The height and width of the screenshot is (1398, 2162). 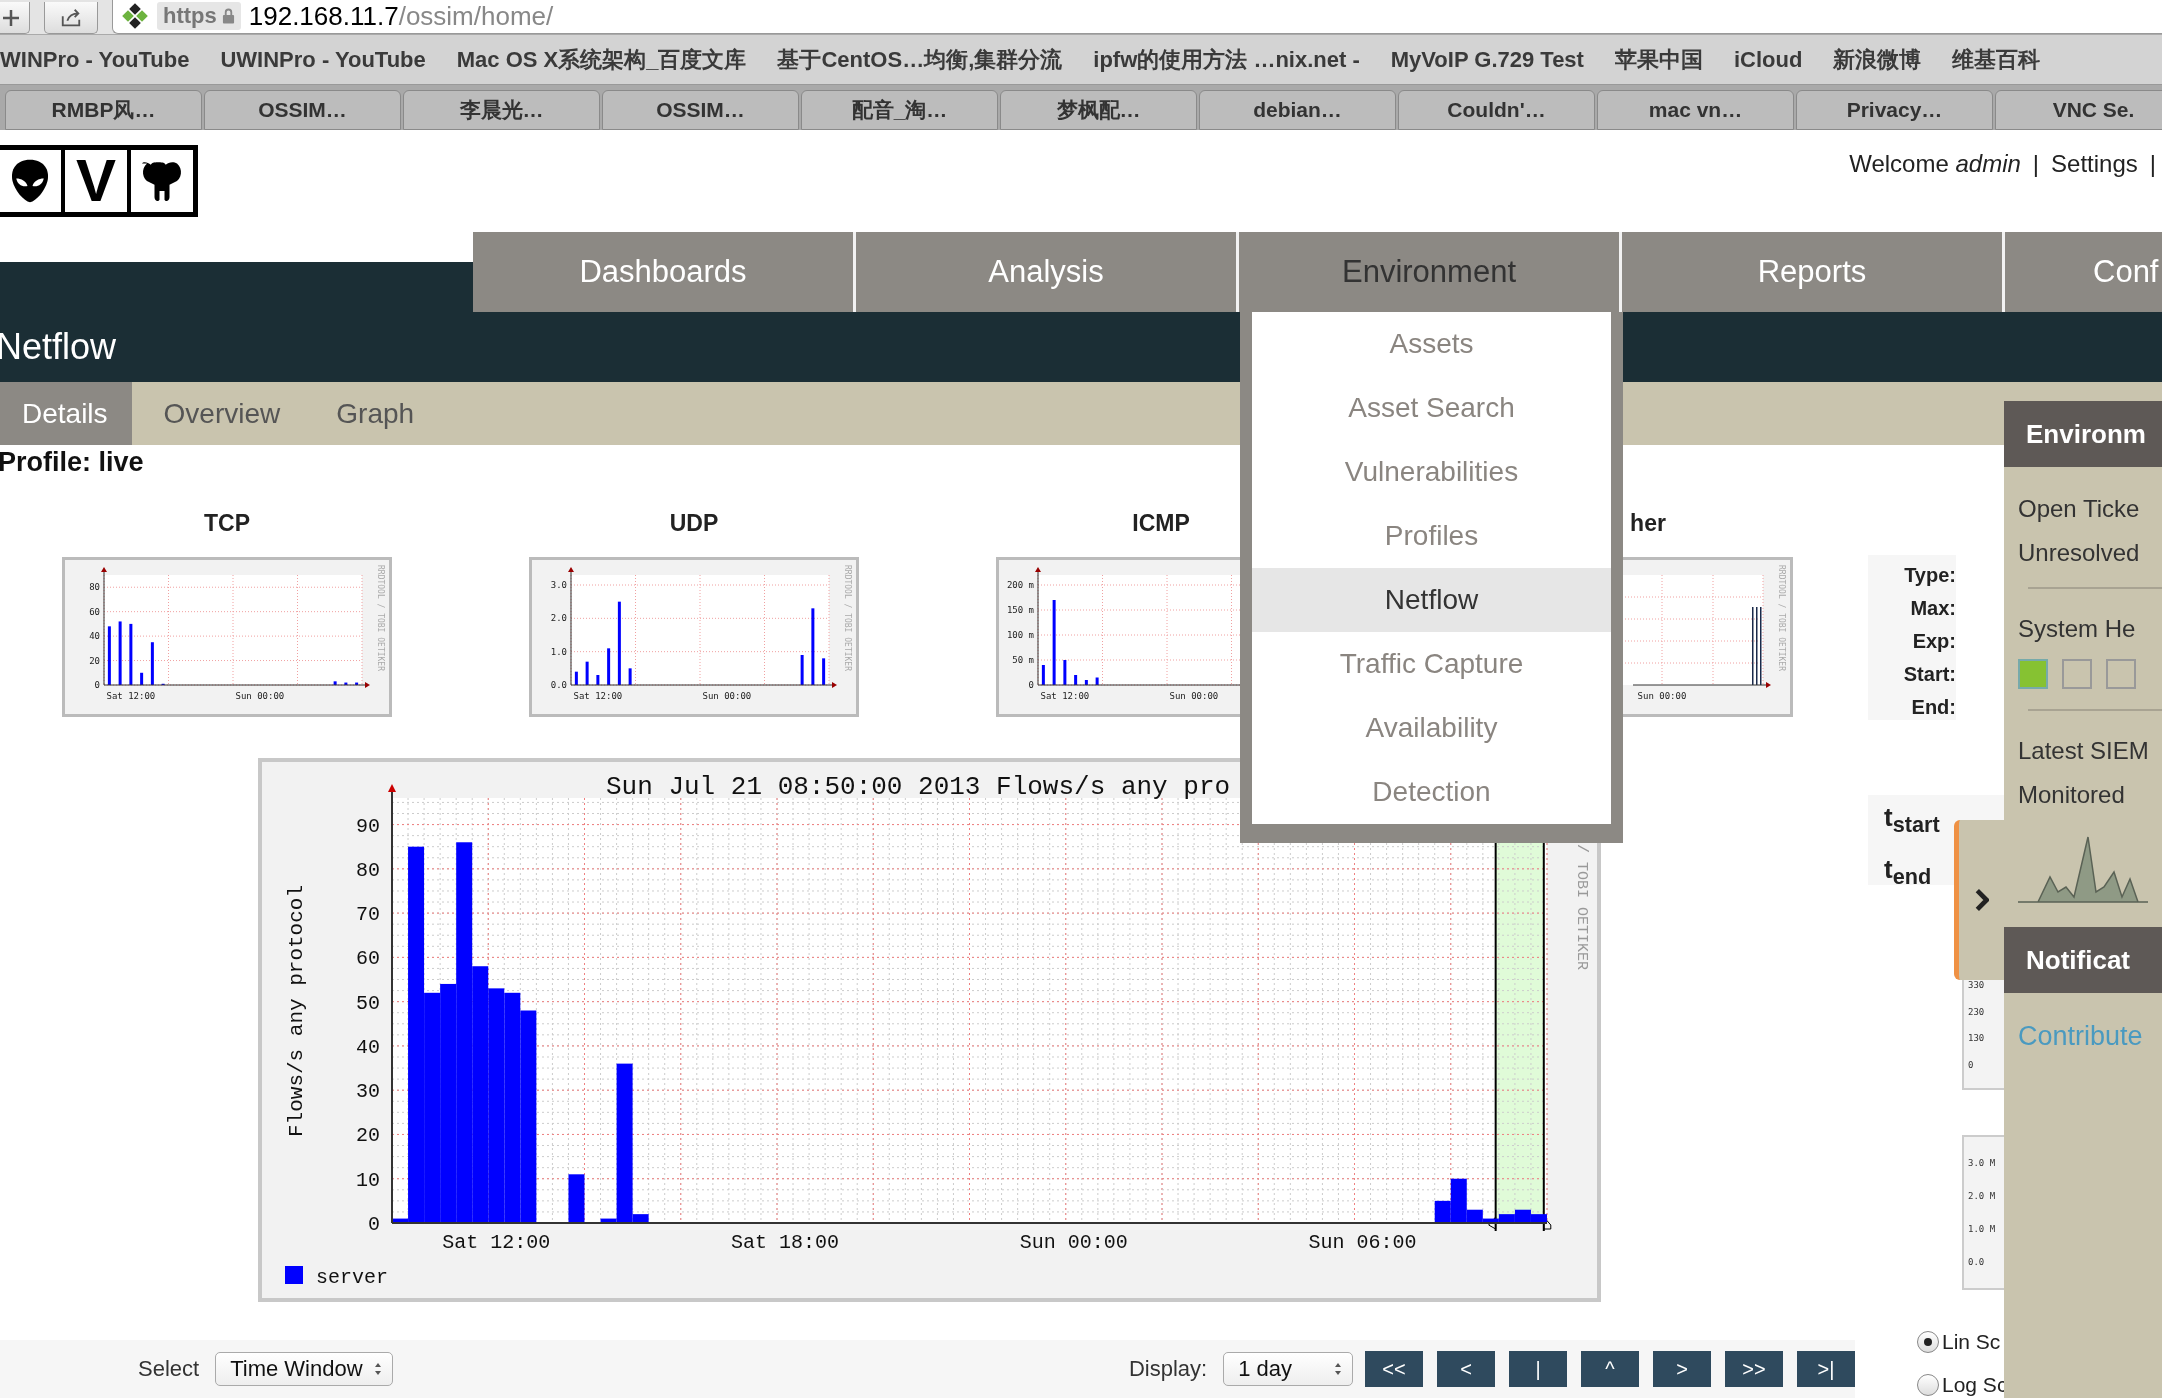 I want to click on chart-title: ICMP, so click(x=1161, y=523).